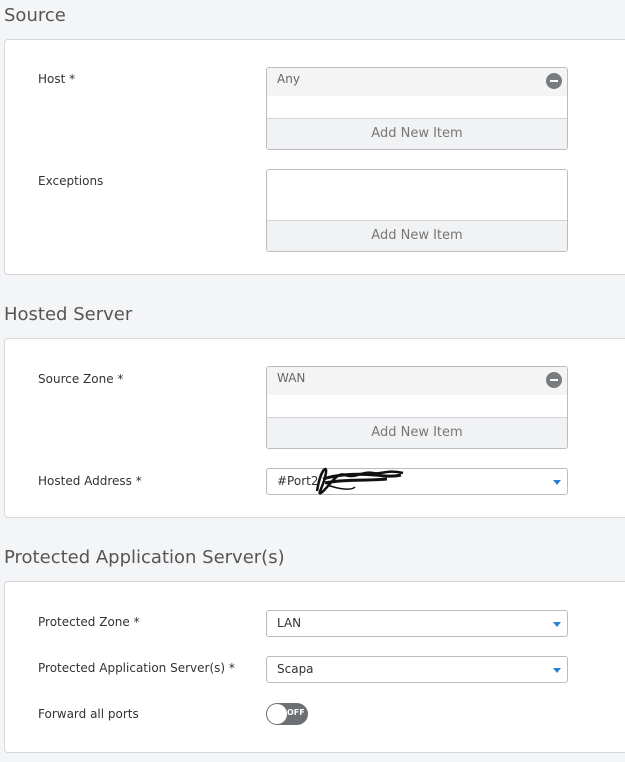  What do you see at coordinates (136, 668) in the screenshot?
I see `protected-servers-label: Protected Application Server(s) *` at bounding box center [136, 668].